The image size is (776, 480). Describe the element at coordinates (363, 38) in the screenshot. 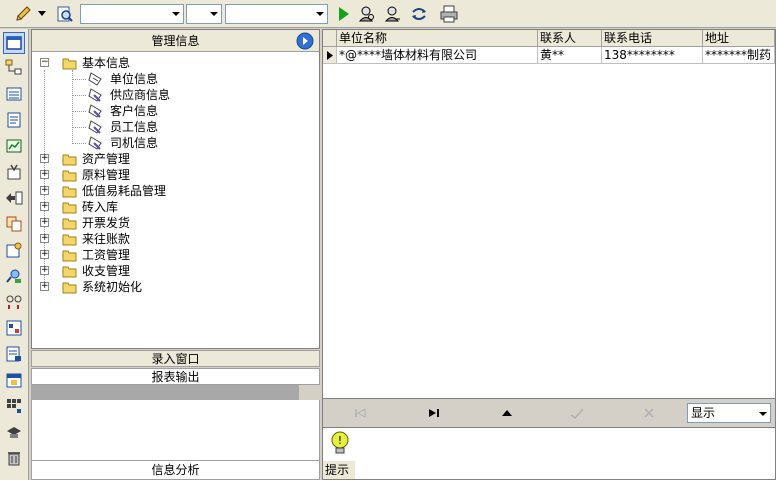

I see `column-header-label: 单位名称` at that location.